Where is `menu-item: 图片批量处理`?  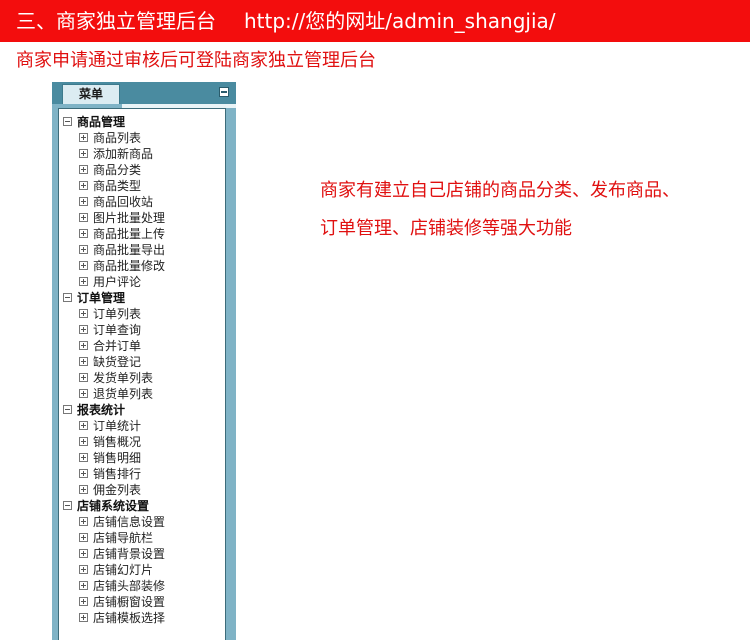
menu-item: 图片批量处理 is located at coordinates (143, 218).